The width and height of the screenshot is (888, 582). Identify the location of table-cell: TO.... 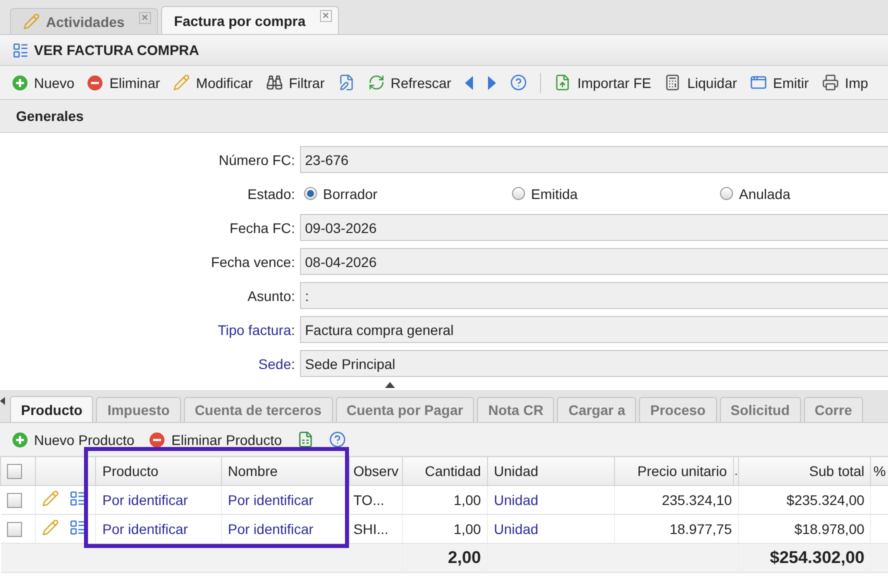
(376, 500).